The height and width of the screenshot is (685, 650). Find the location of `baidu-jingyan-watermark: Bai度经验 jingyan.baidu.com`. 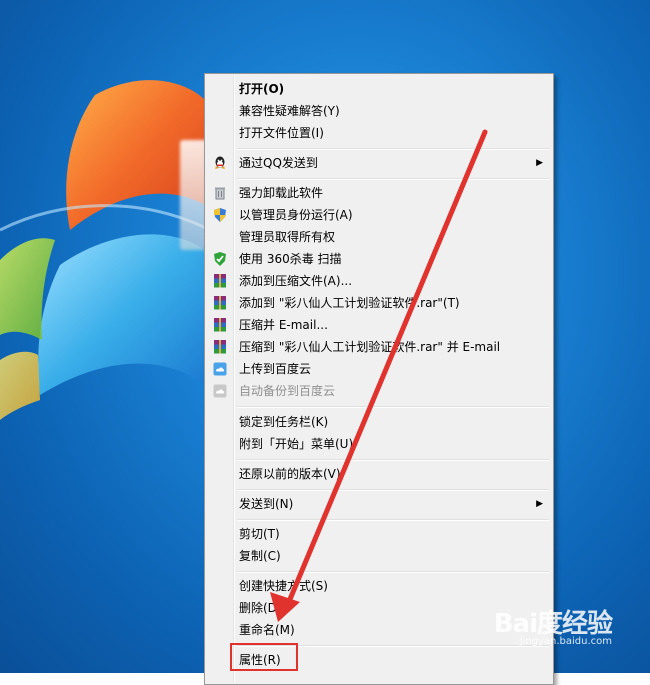

baidu-jingyan-watermark: Bai度经验 jingyan.baidu.com is located at coordinates (553, 625).